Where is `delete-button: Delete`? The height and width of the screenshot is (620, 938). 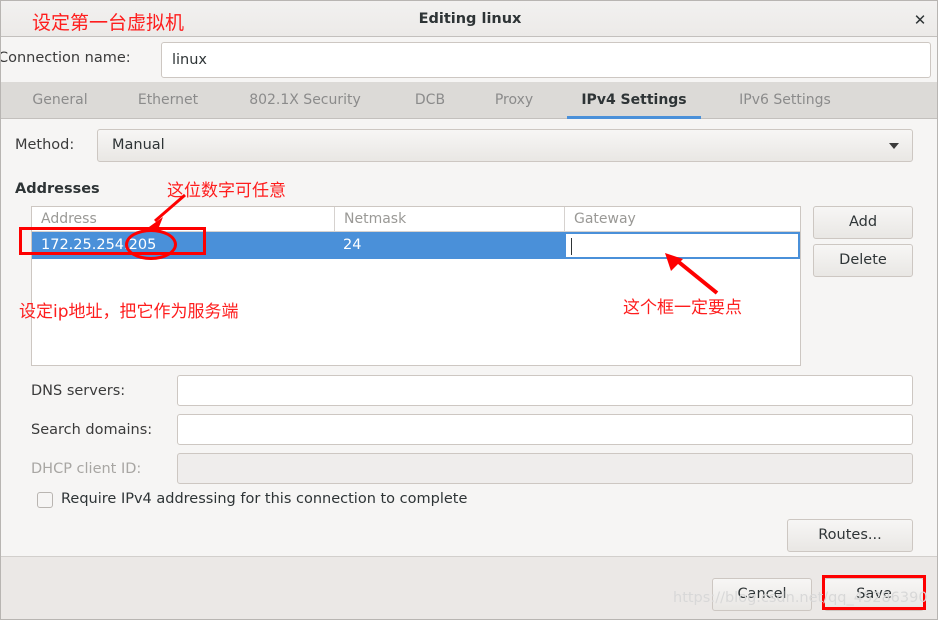
delete-button: Delete is located at coordinates (863, 260).